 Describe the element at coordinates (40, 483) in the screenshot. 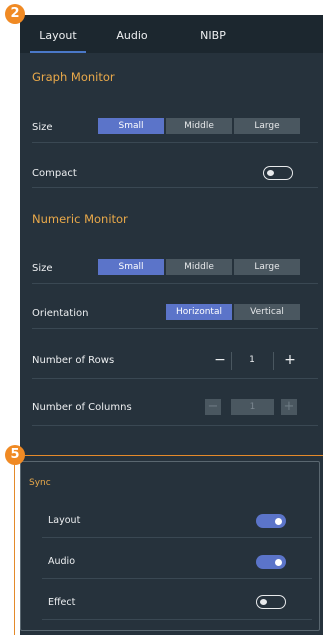

I see `sync-title: Sync` at that location.